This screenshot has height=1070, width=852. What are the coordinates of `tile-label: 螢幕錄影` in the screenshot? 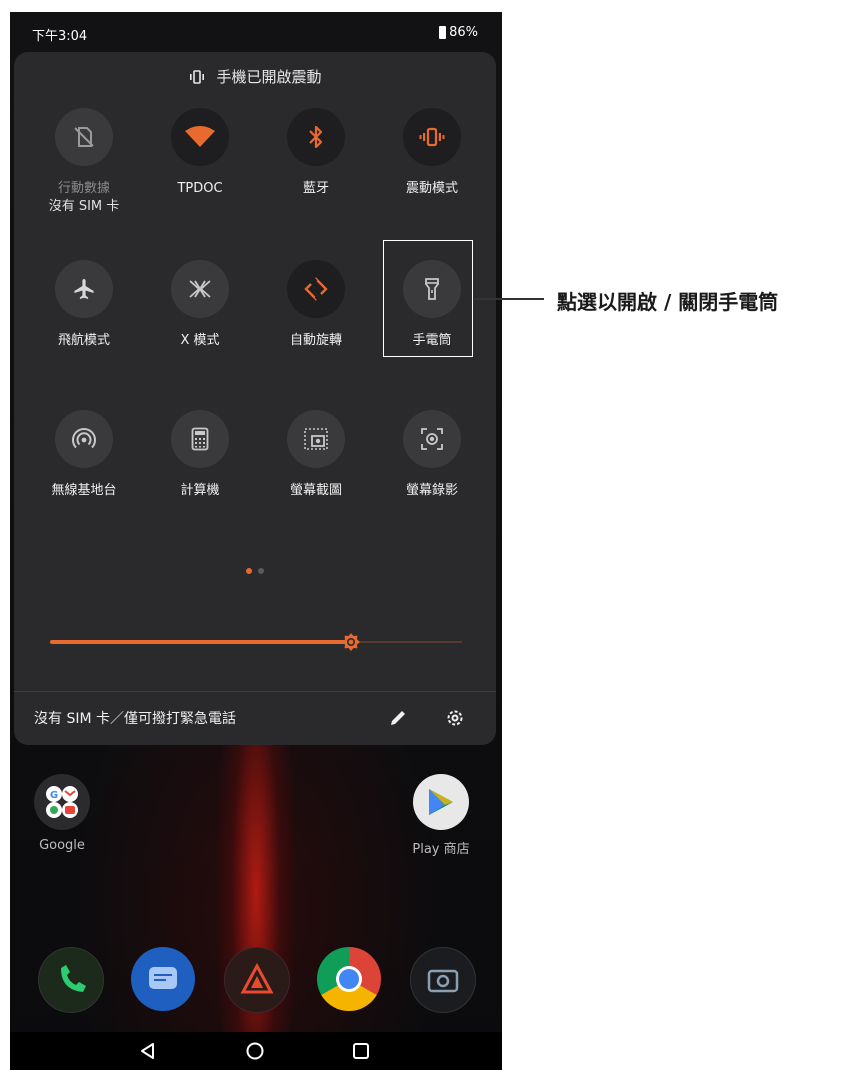 It's located at (431, 490).